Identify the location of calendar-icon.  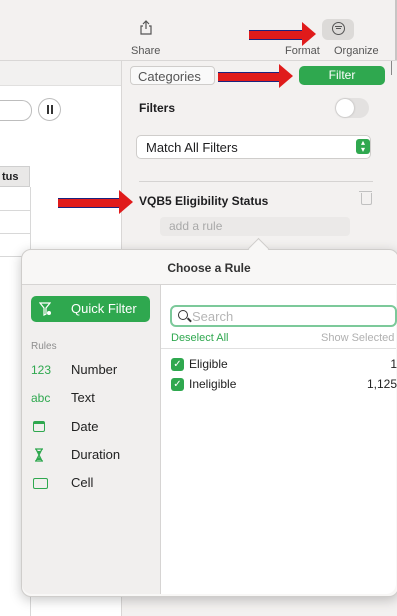
(39, 426).